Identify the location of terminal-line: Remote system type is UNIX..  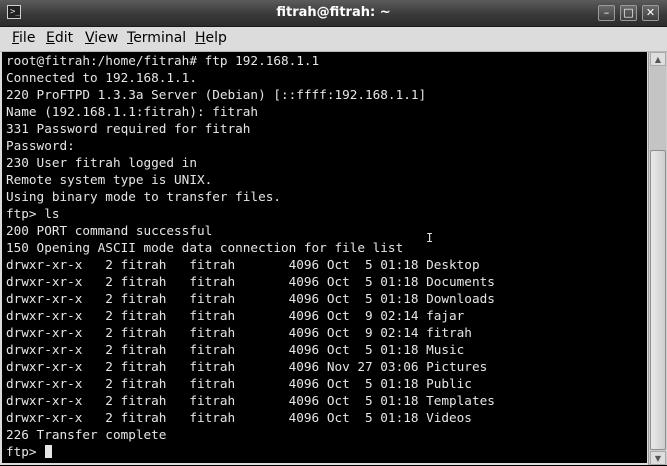
(109, 179).